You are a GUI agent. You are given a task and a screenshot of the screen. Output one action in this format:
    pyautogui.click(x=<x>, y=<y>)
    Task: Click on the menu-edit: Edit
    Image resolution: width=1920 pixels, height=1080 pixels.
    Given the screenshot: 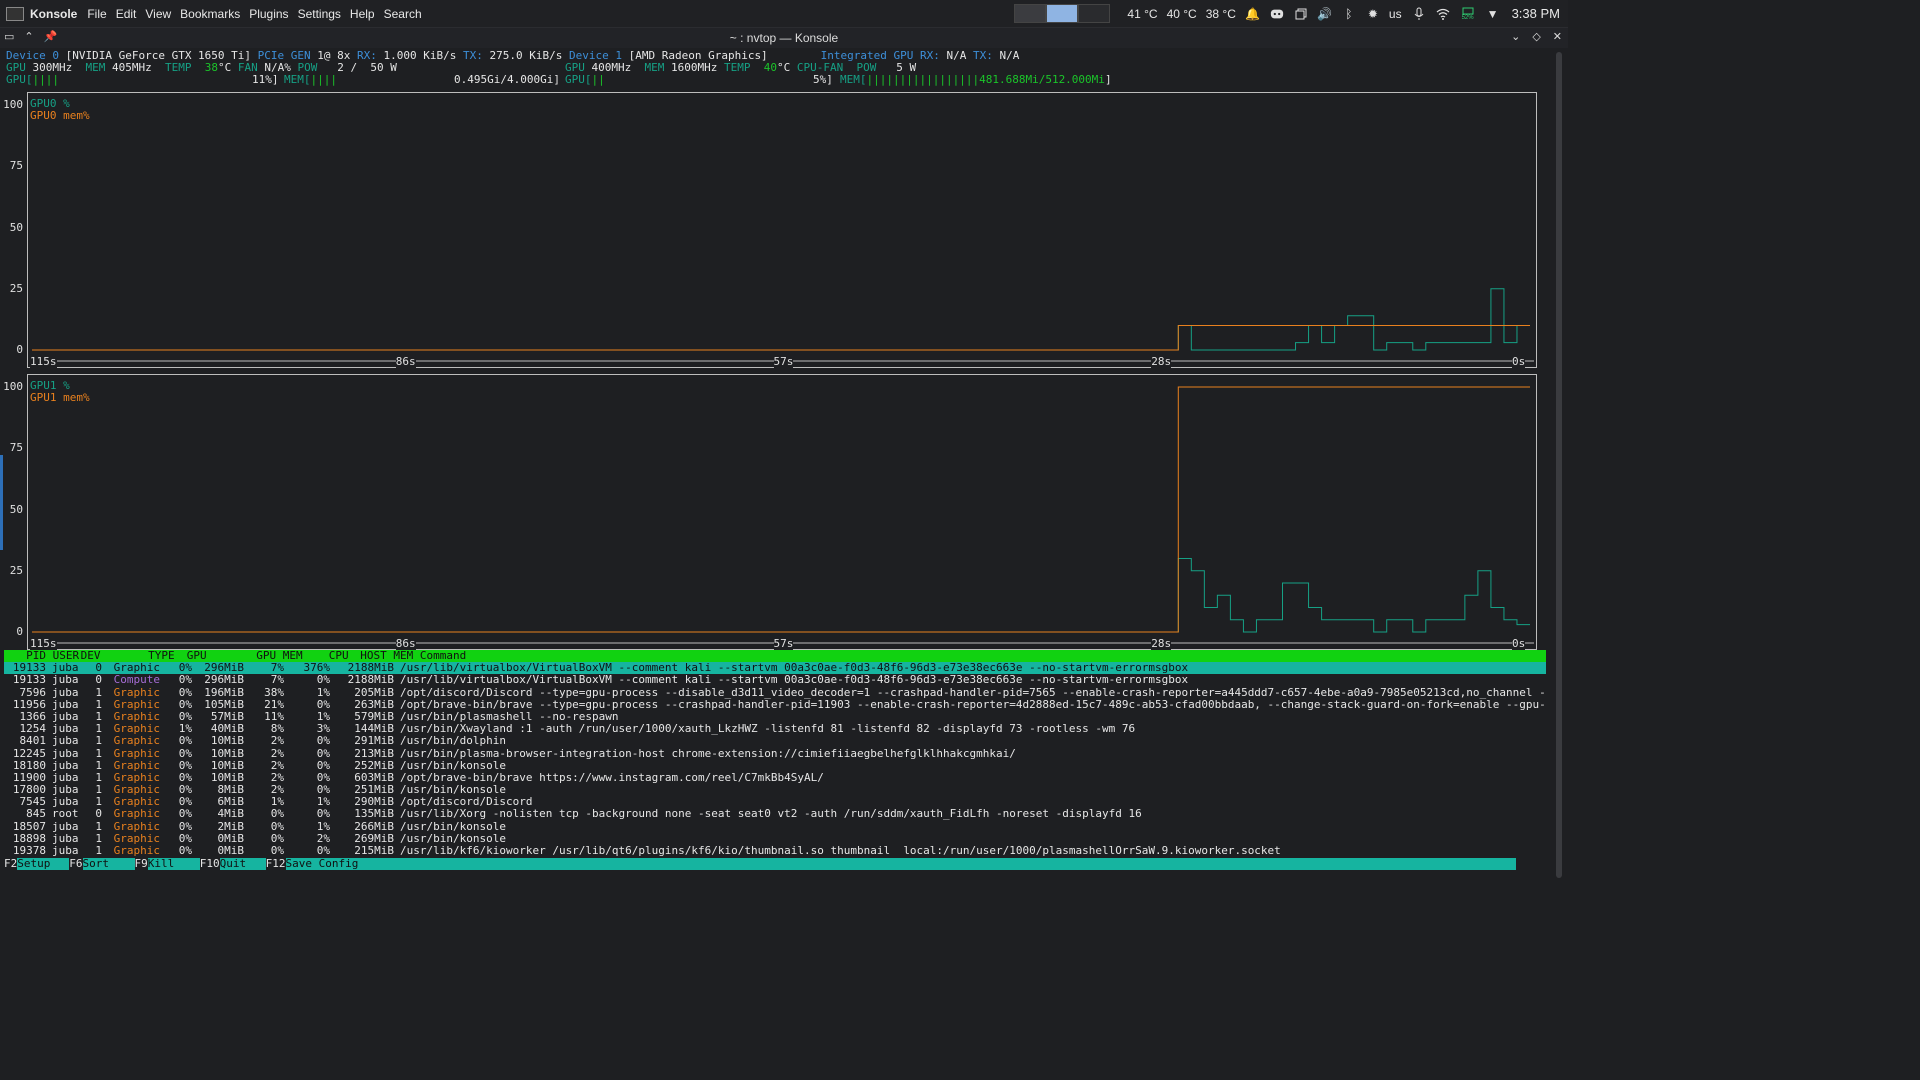 What is the action you would take?
    pyautogui.click(x=126, y=14)
    